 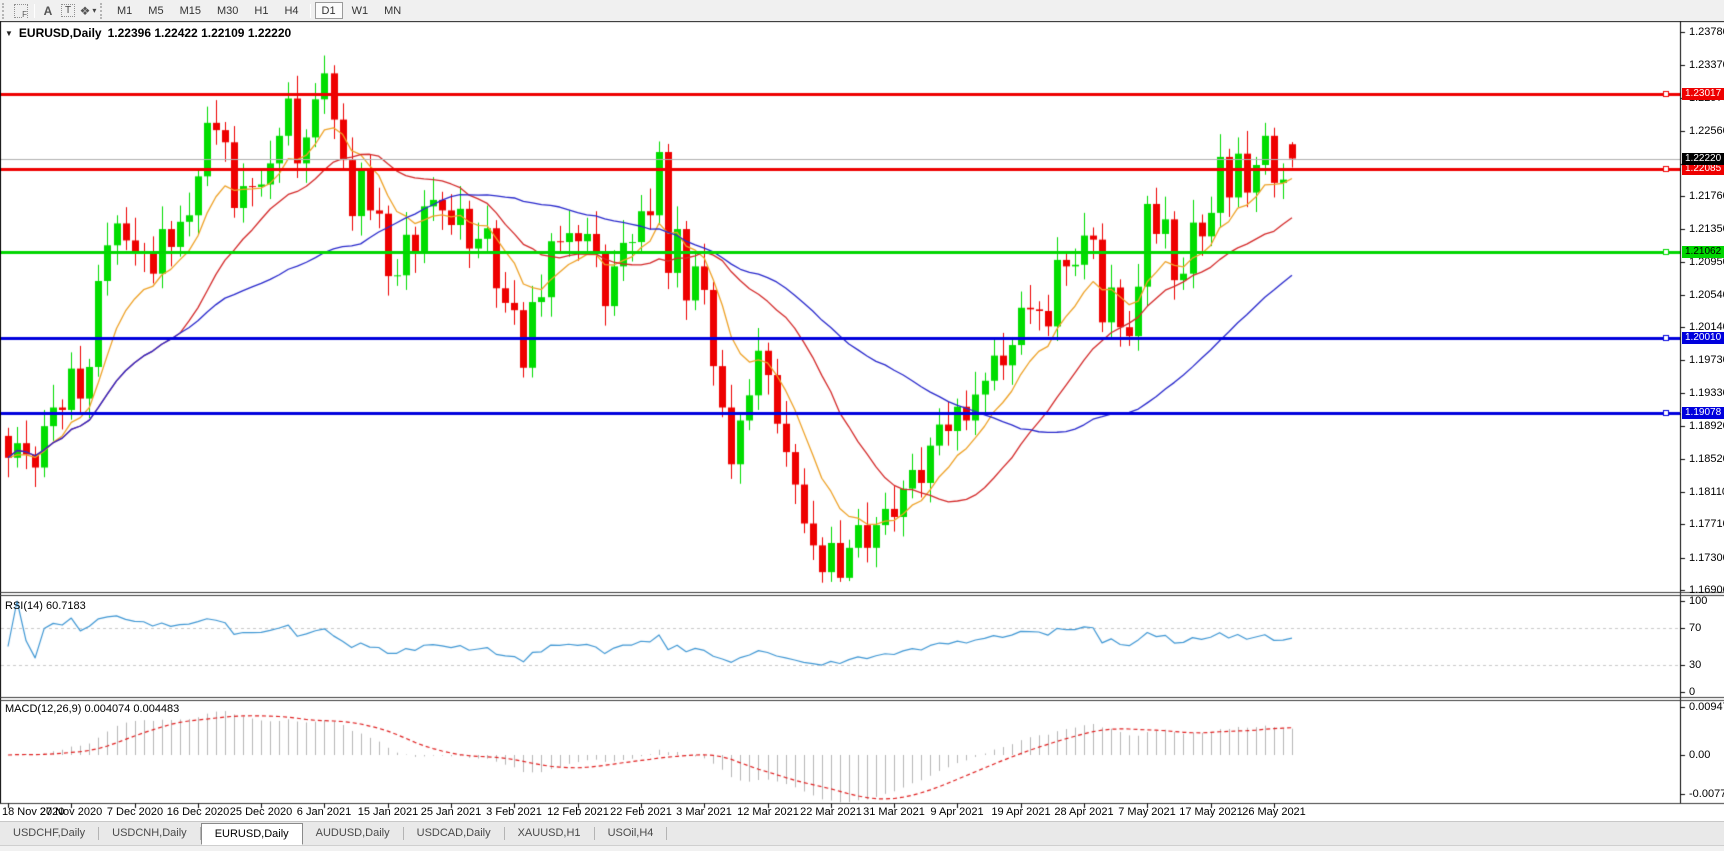 I want to click on rsi-axis-tick-label: 70, so click(x=1695, y=628).